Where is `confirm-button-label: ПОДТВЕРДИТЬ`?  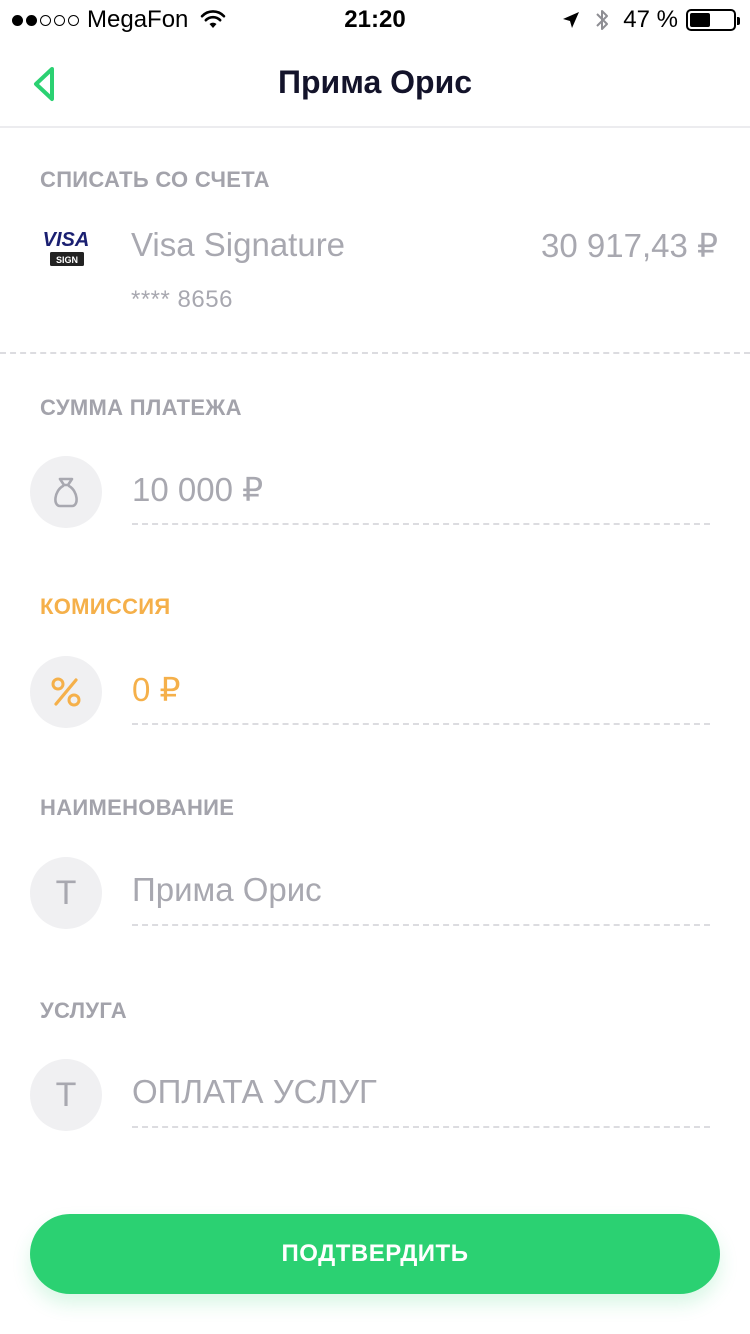 confirm-button-label: ПОДТВЕРДИТЬ is located at coordinates (375, 1253).